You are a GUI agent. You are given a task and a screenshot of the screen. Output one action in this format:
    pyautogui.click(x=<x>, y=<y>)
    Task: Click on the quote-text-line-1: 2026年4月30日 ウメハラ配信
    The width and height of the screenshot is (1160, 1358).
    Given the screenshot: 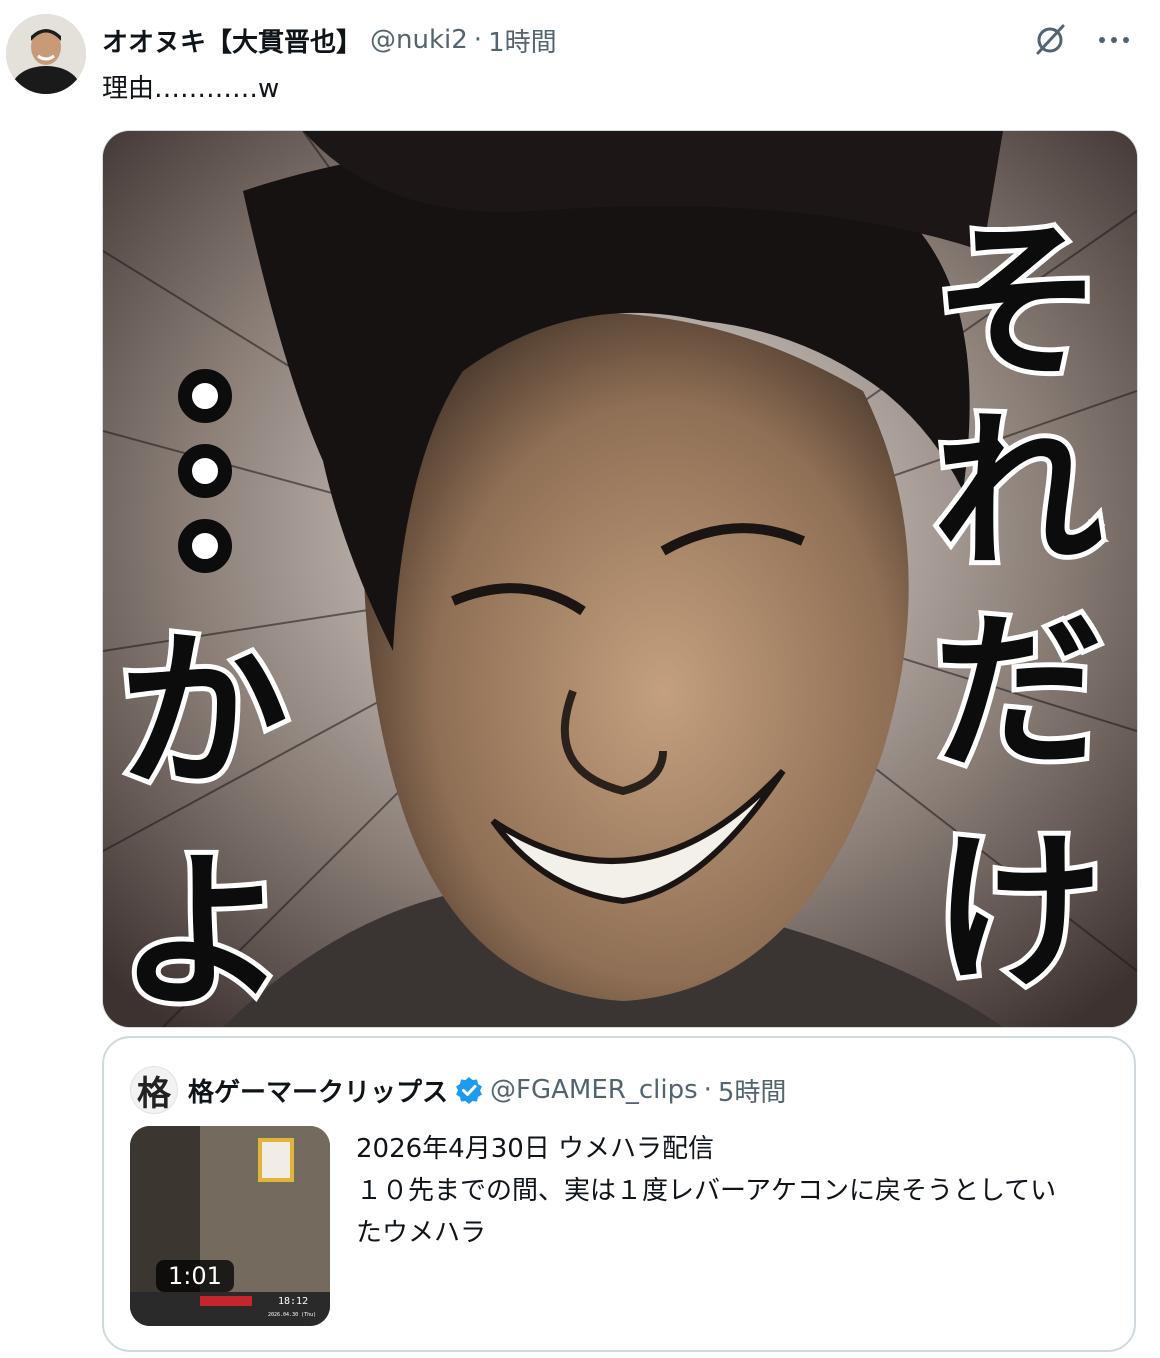 What is the action you would take?
    pyautogui.click(x=535, y=1149)
    